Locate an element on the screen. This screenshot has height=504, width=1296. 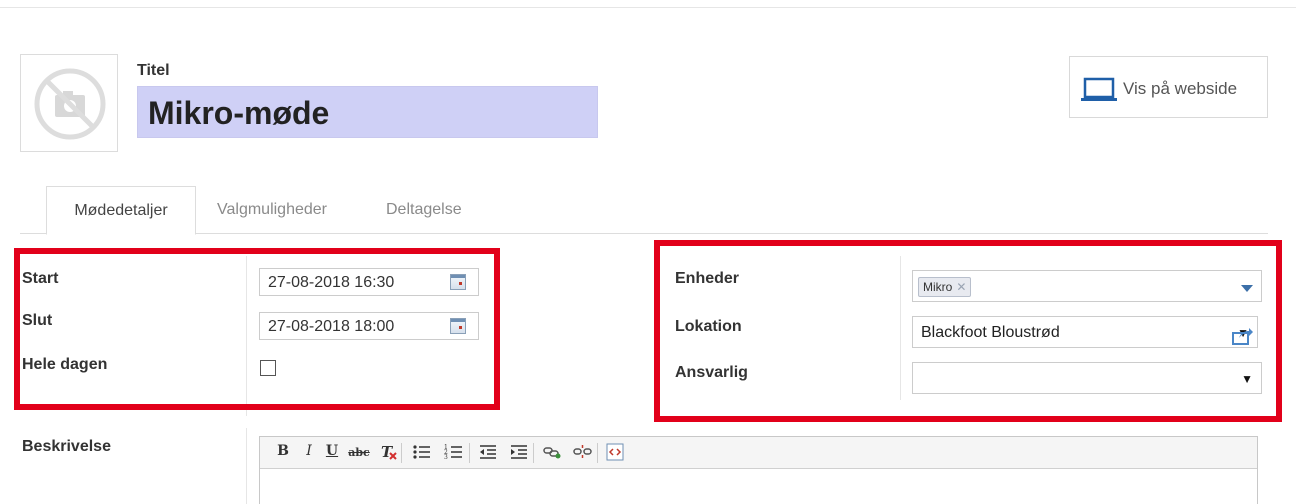
bold-icon: B is located at coordinates (283, 453).